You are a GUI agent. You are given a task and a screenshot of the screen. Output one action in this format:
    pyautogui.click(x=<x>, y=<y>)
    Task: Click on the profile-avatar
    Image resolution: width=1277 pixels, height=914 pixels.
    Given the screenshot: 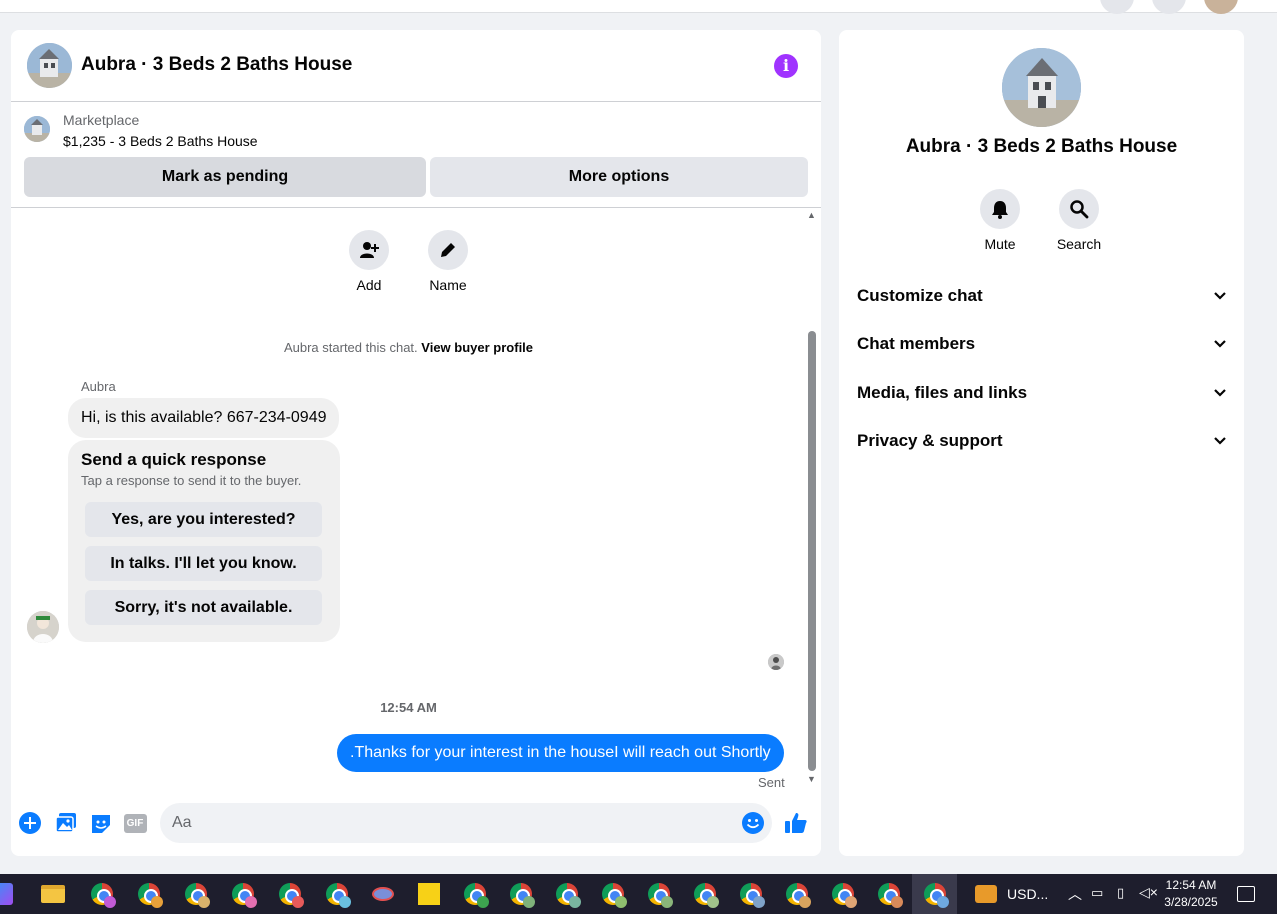 What is the action you would take?
    pyautogui.click(x=1221, y=7)
    